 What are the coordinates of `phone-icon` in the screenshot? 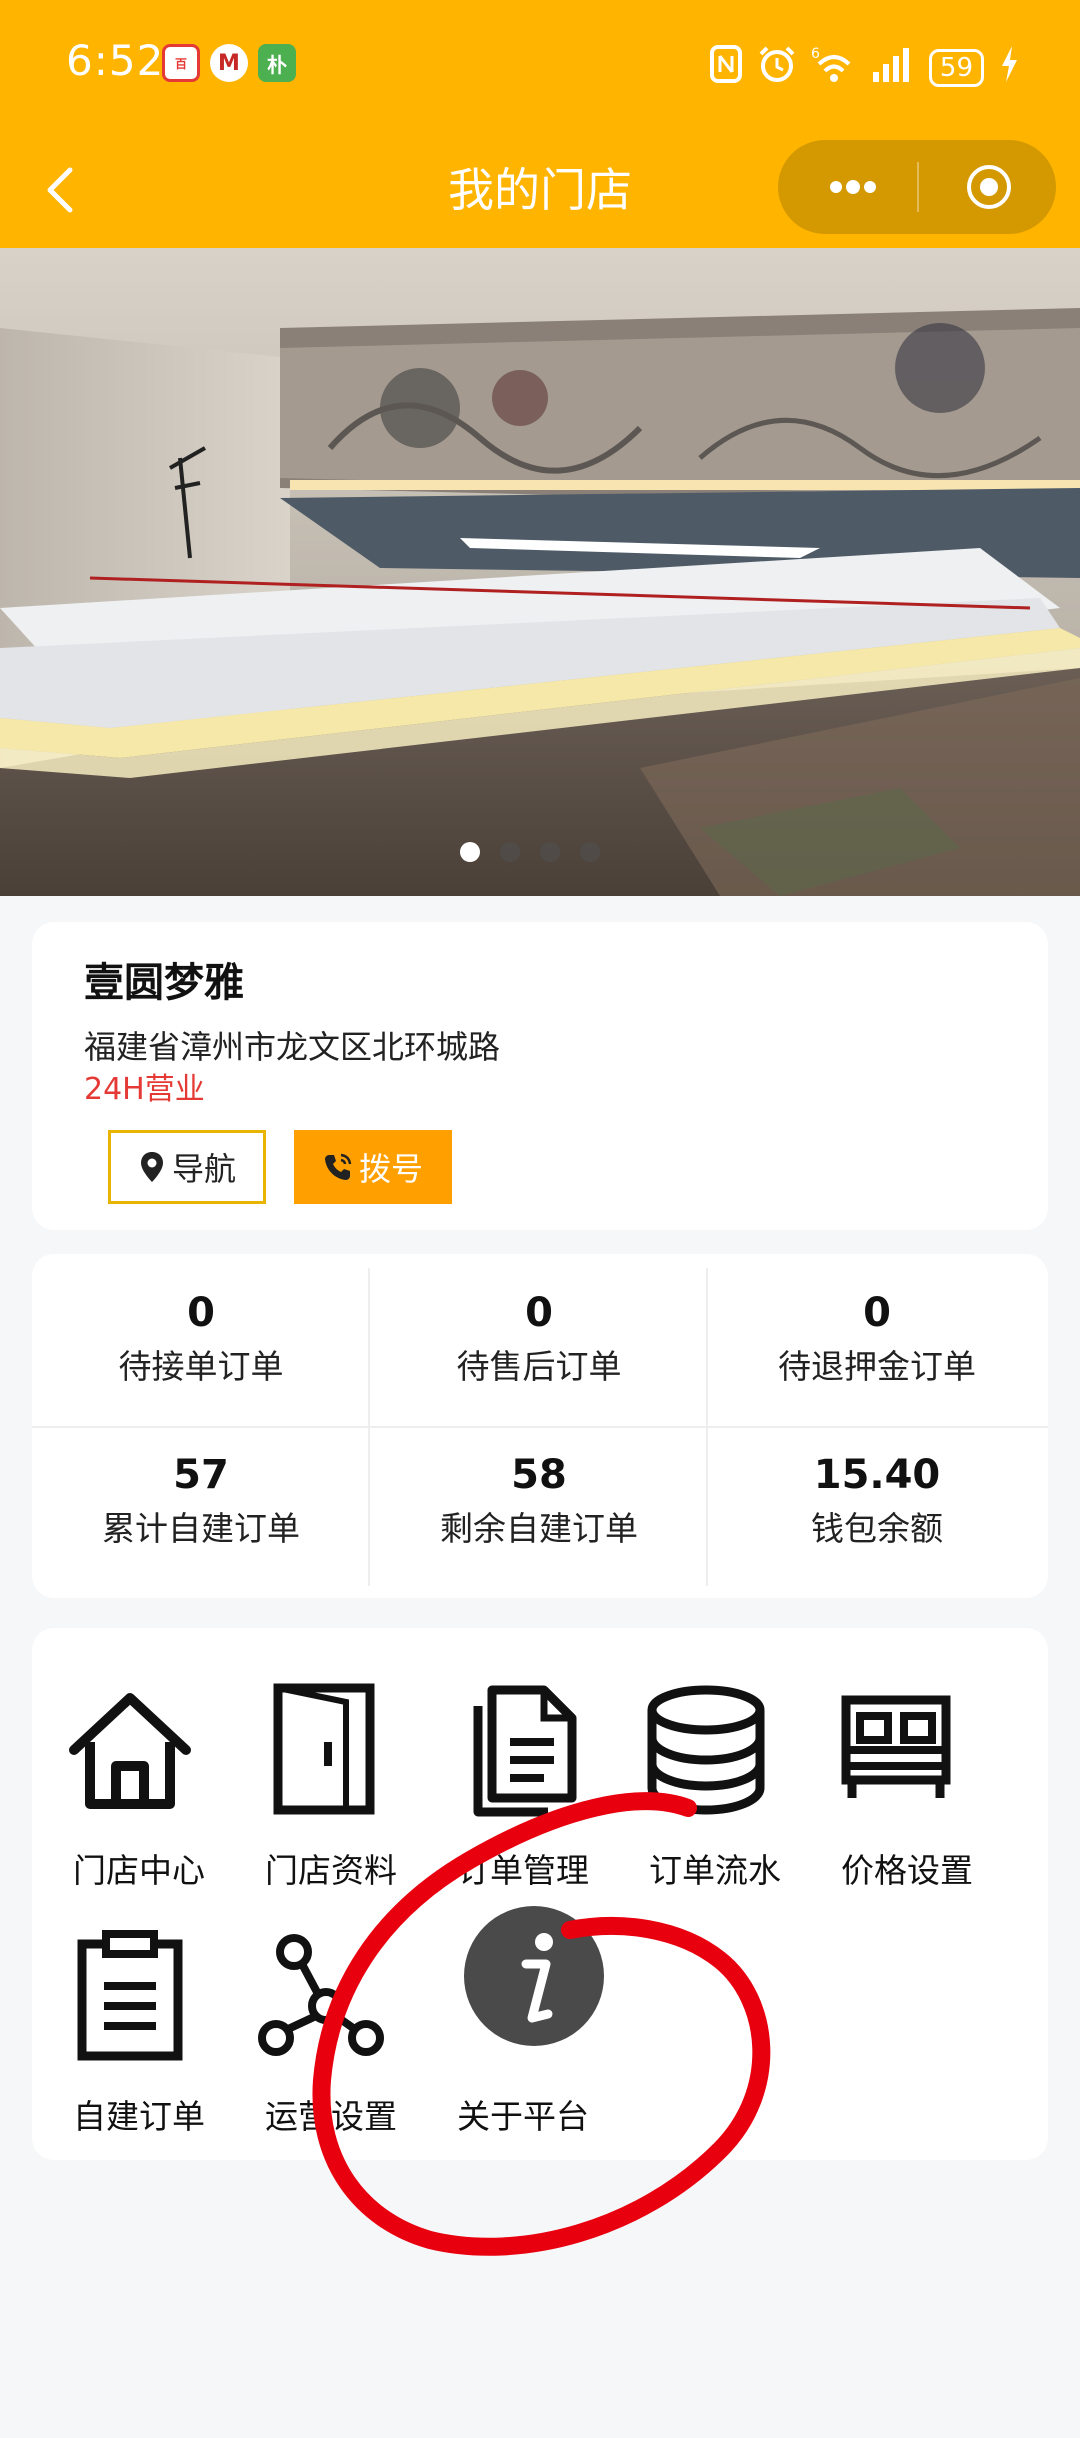 It's located at (338, 1166).